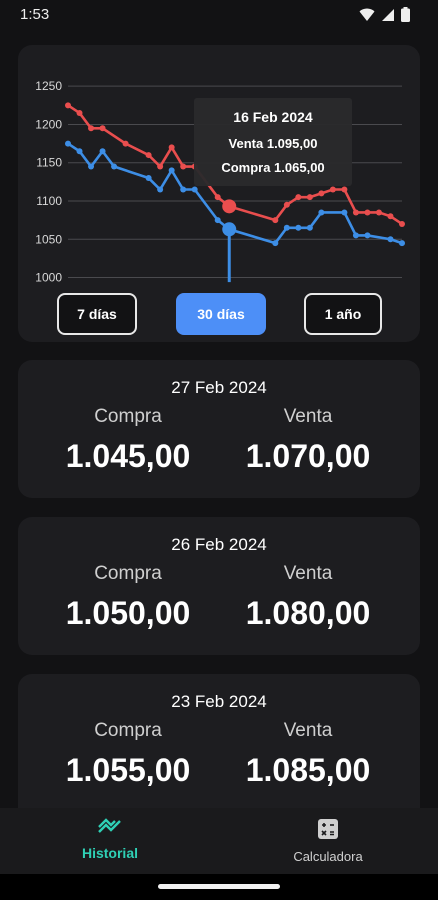  I want to click on venta-value: 1.070,00, so click(308, 456).